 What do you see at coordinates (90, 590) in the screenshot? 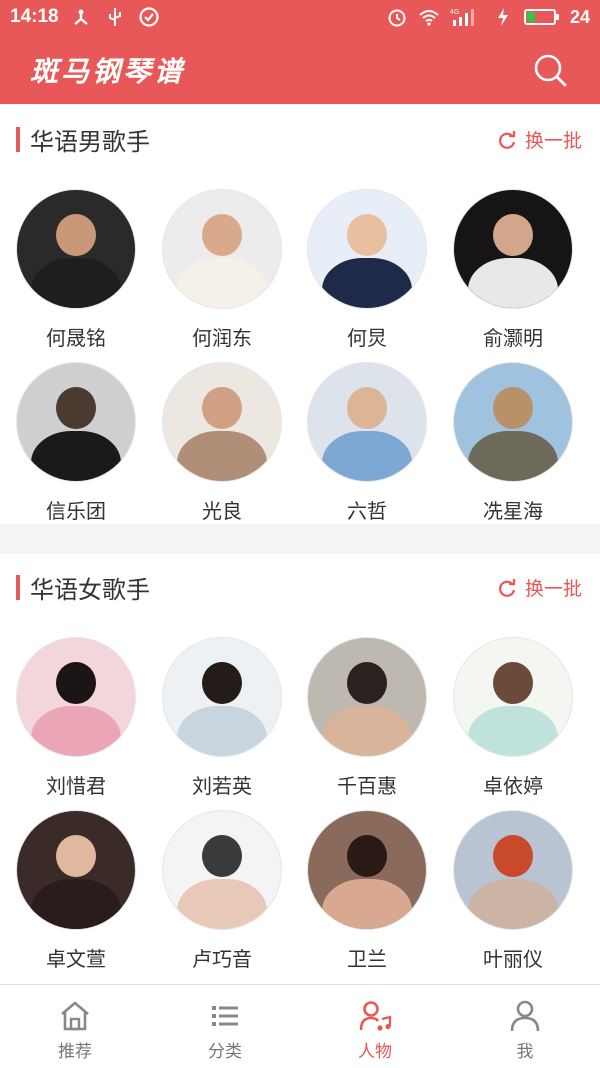
I see `section-title: 华语女歌手` at bounding box center [90, 590].